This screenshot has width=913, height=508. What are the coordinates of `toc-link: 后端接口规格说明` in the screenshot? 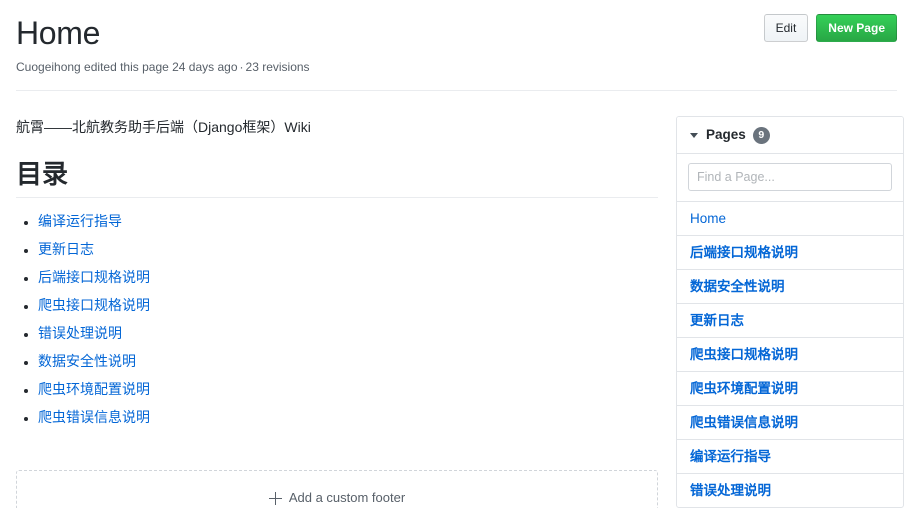 It's located at (94, 277).